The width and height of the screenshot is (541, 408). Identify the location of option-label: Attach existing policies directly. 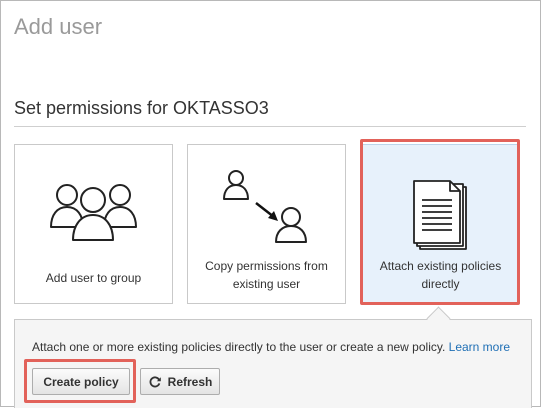
(440, 275).